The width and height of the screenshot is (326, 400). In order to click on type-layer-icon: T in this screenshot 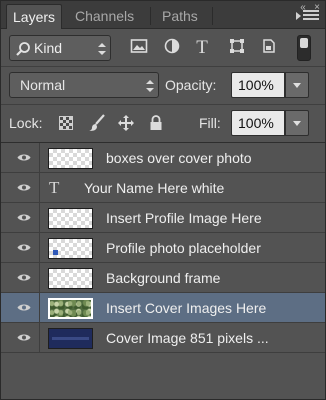, I will do `click(54, 187)`.